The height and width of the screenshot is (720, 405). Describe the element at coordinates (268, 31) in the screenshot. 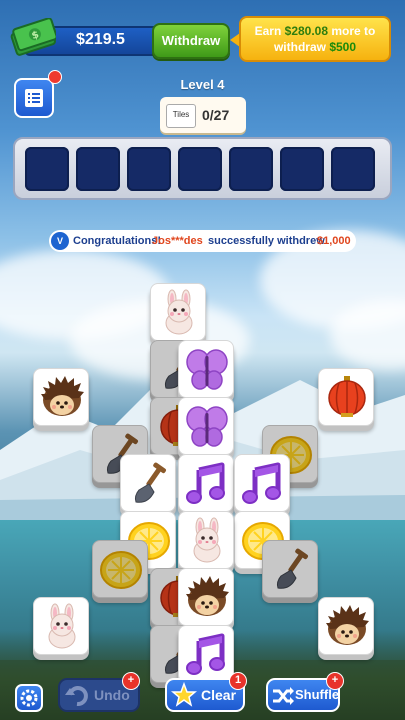

I see `earn-prefix: Earn` at that location.